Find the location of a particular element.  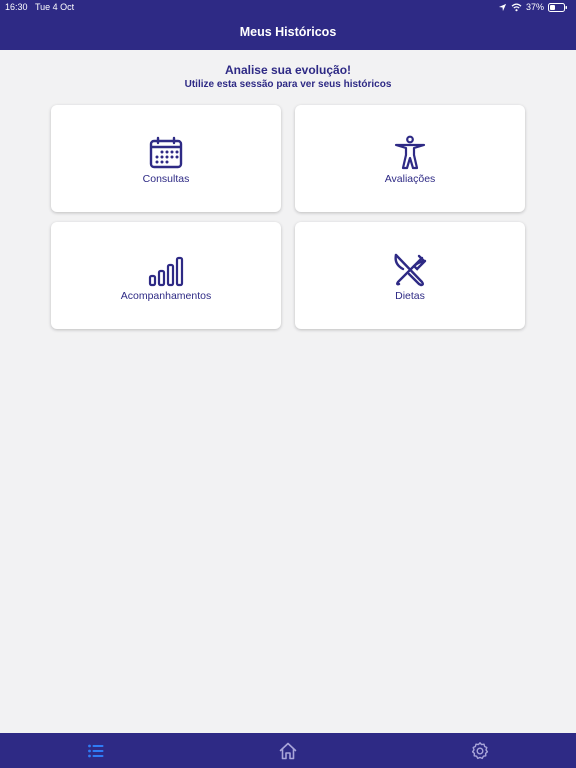

status-indicators: 37% is located at coordinates (533, 7).